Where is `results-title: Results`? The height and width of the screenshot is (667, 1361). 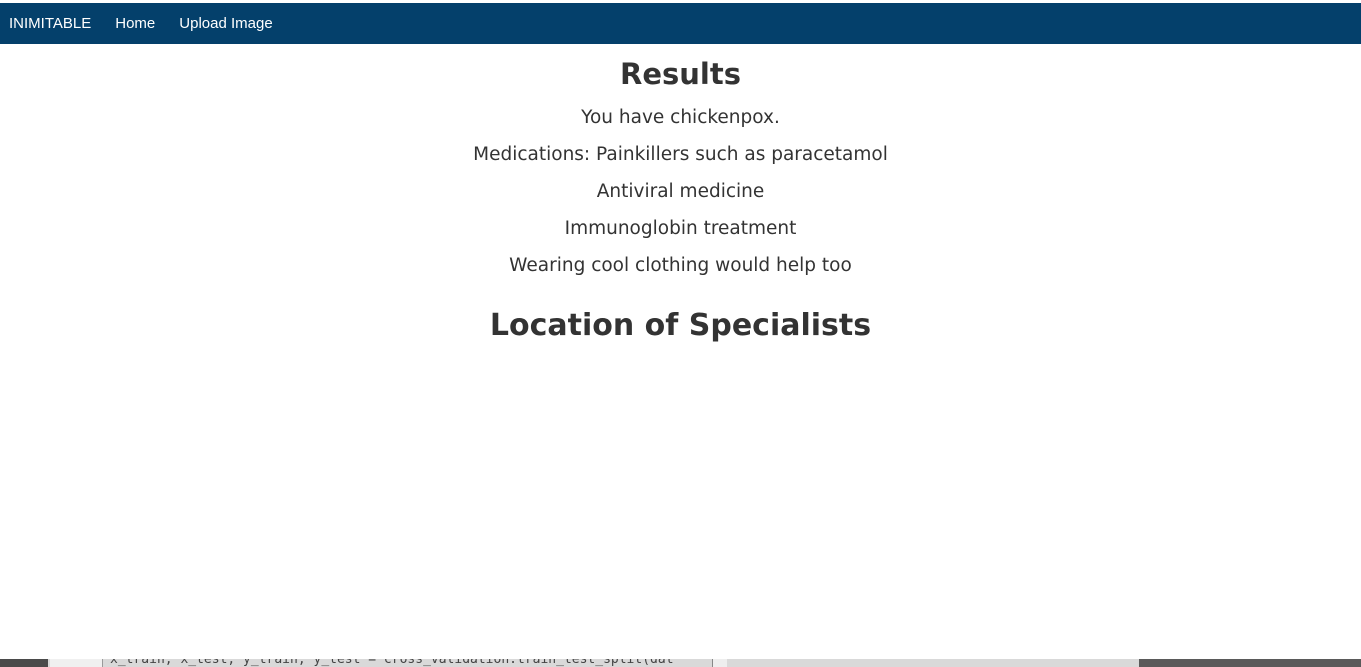 results-title: Results is located at coordinates (680, 74).